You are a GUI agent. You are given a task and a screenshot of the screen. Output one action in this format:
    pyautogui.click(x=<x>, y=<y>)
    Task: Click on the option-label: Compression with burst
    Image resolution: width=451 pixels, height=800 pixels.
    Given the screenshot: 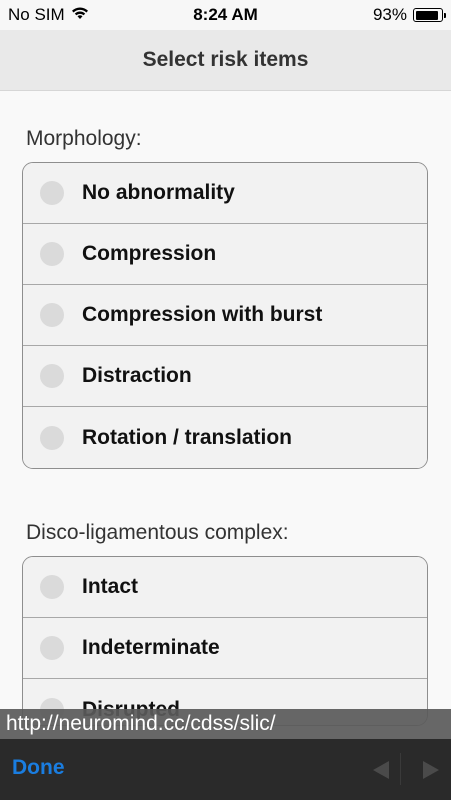 What is the action you would take?
    pyautogui.click(x=202, y=314)
    